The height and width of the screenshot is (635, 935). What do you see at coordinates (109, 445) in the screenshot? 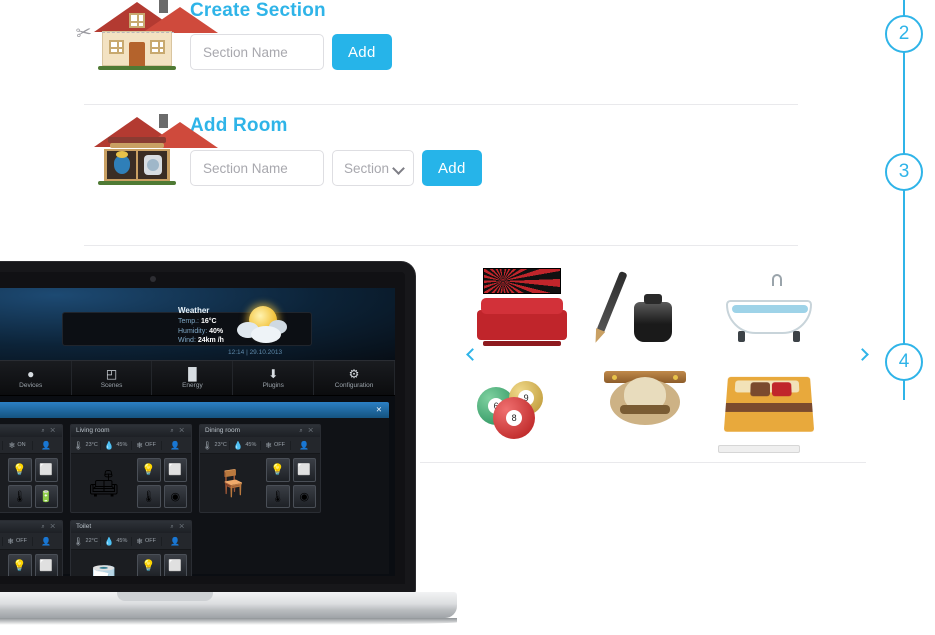
I see `stat-icon: 💧` at bounding box center [109, 445].